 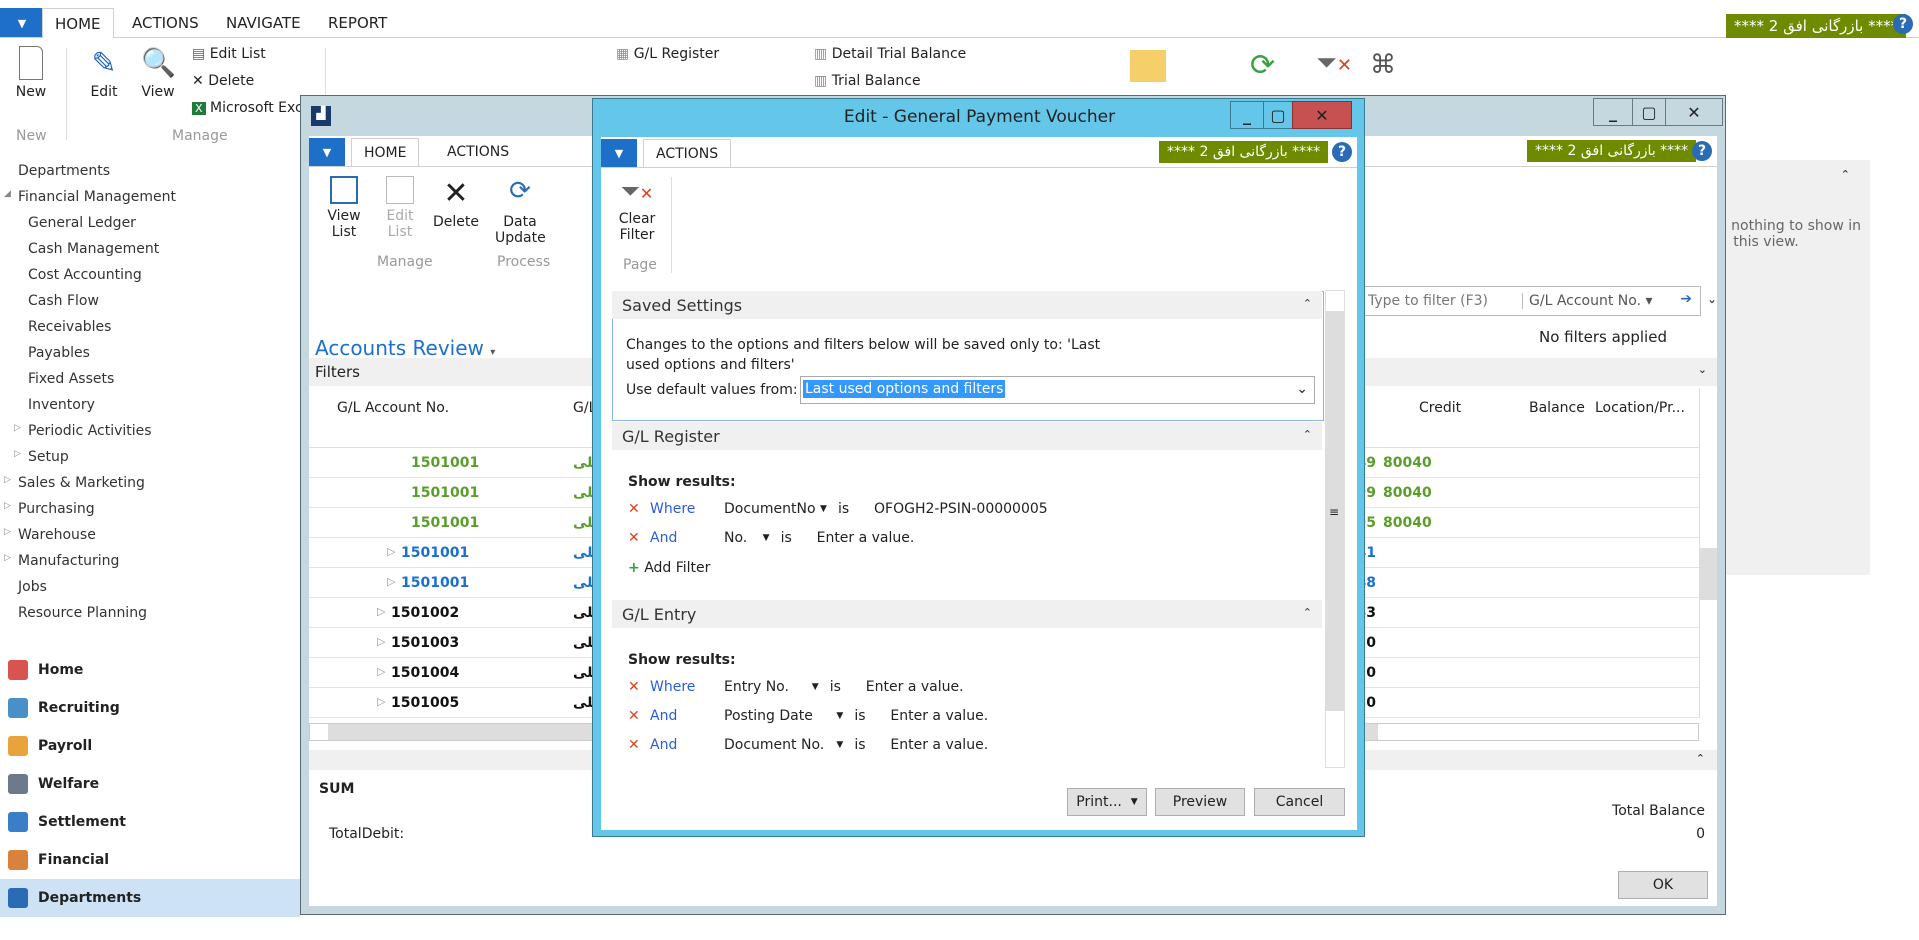 What do you see at coordinates (59, 353) in the screenshot?
I see `sidebar-item: Payables` at bounding box center [59, 353].